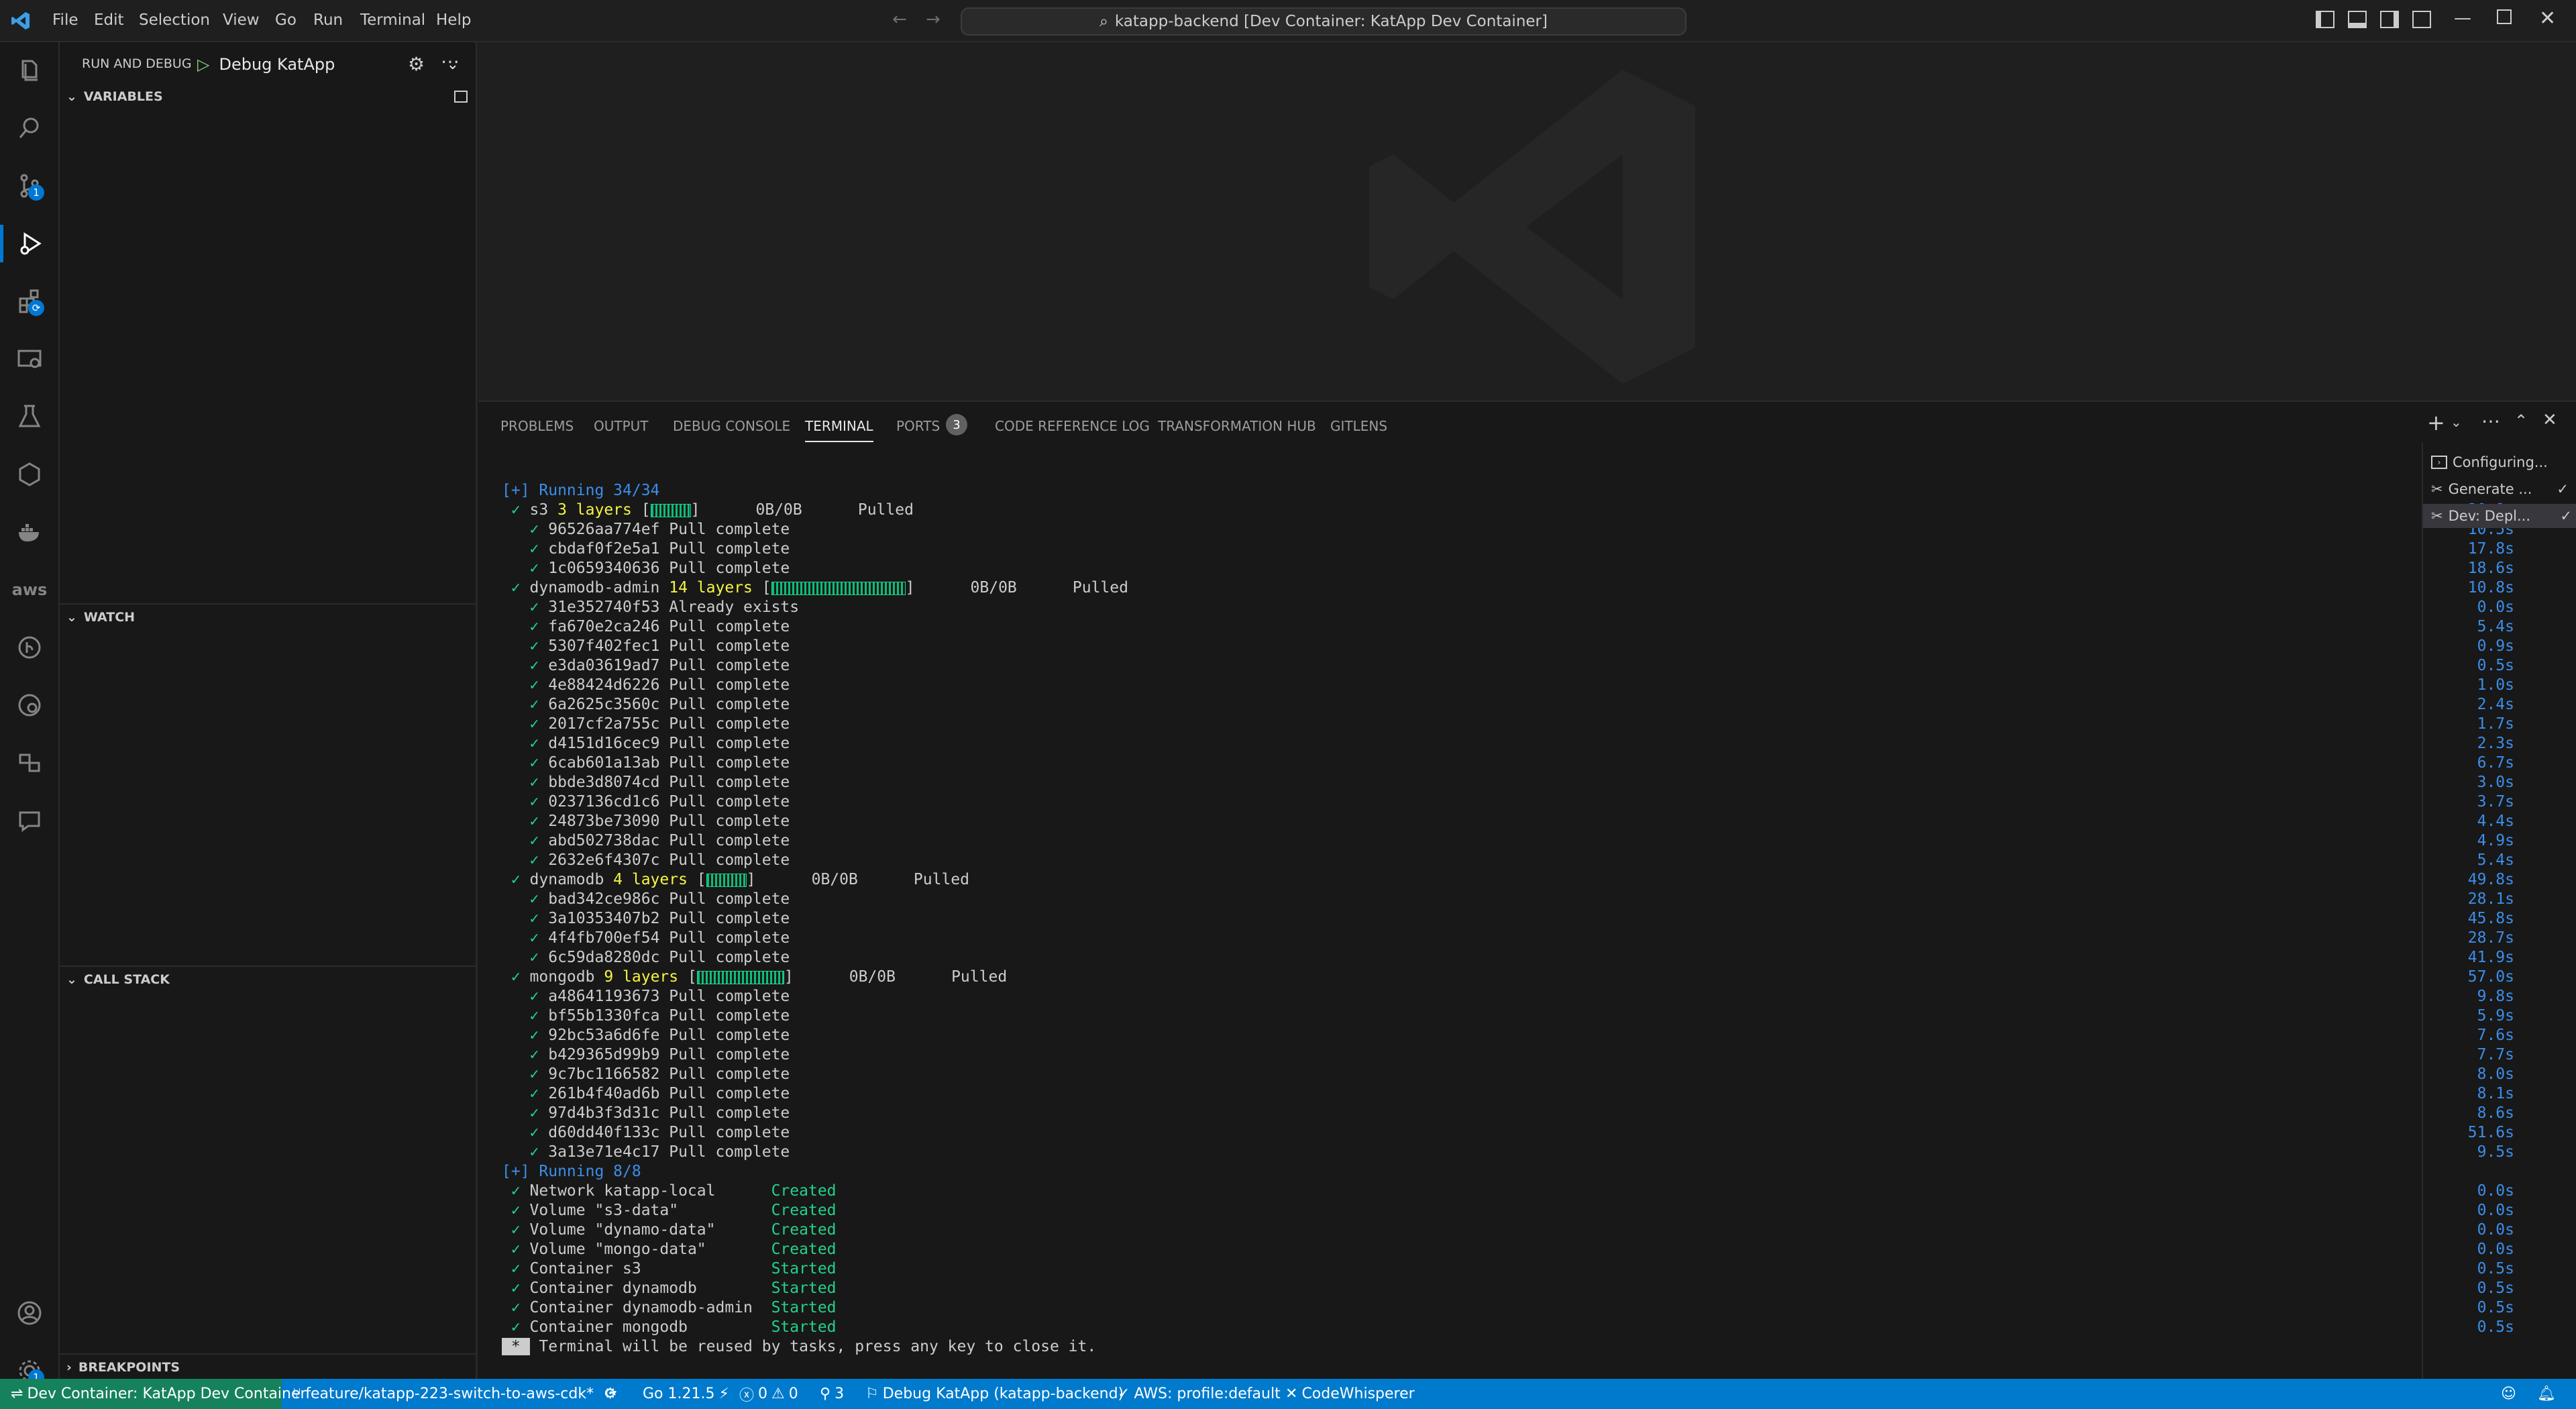 The width and height of the screenshot is (2576, 1409). What do you see at coordinates (2504, 16) in the screenshot?
I see `restore-icon` at bounding box center [2504, 16].